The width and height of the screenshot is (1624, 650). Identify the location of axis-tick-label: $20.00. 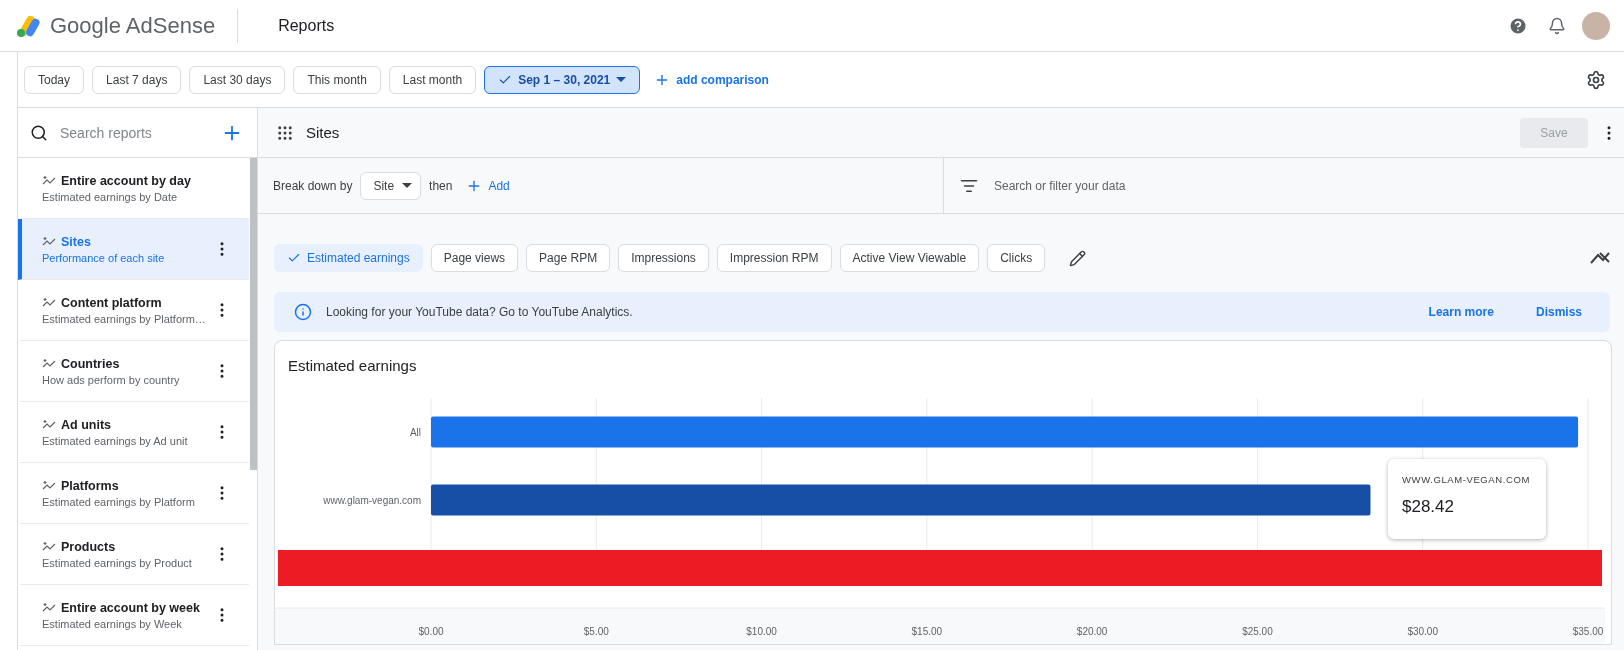
(1092, 631).